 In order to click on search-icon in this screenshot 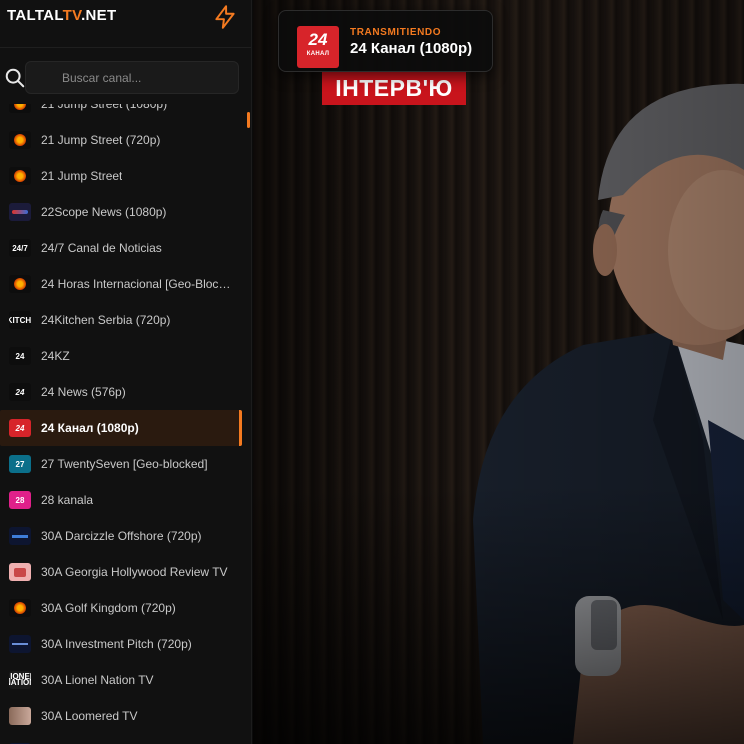, I will do `click(15, 78)`.